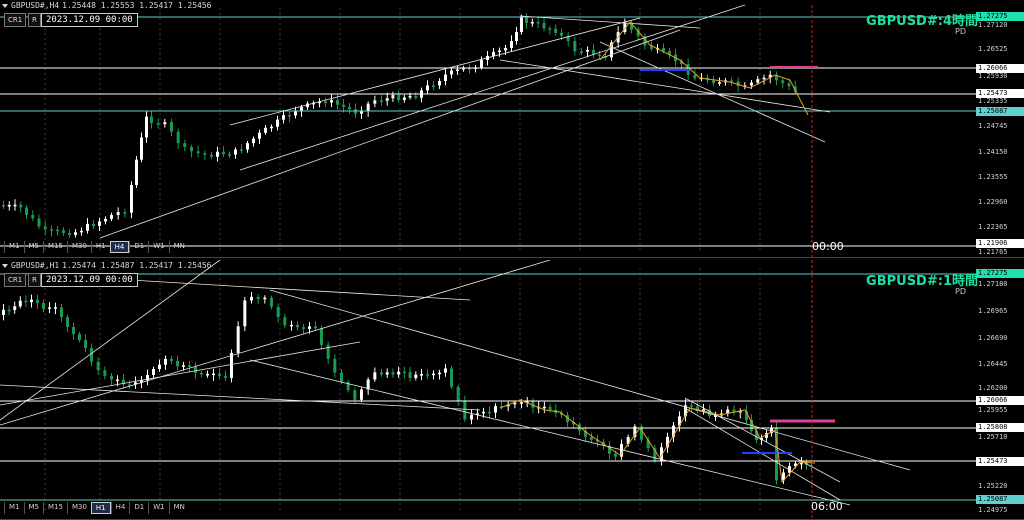 The width and height of the screenshot is (1024, 520). What do you see at coordinates (34, 280) in the screenshot?
I see `h1-r-button: R` at bounding box center [34, 280].